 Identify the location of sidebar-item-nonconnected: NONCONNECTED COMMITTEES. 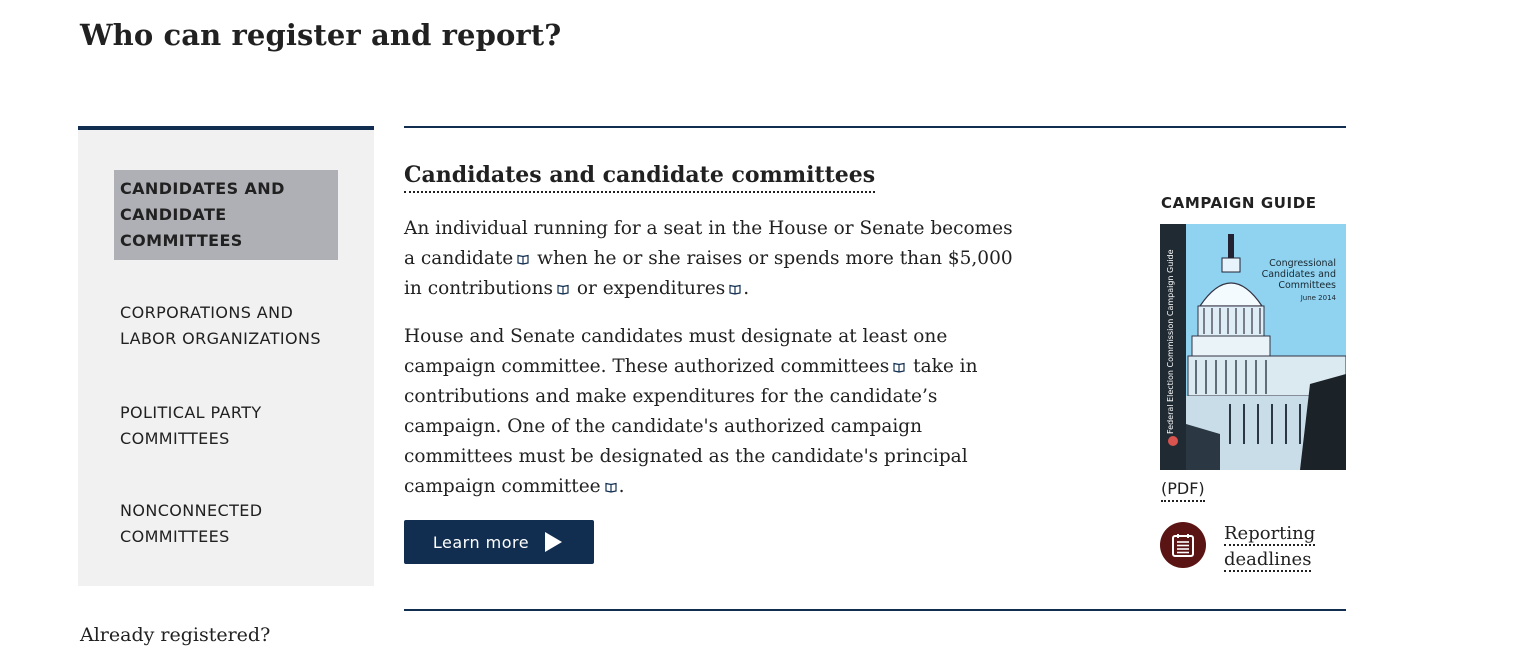
(226, 524).